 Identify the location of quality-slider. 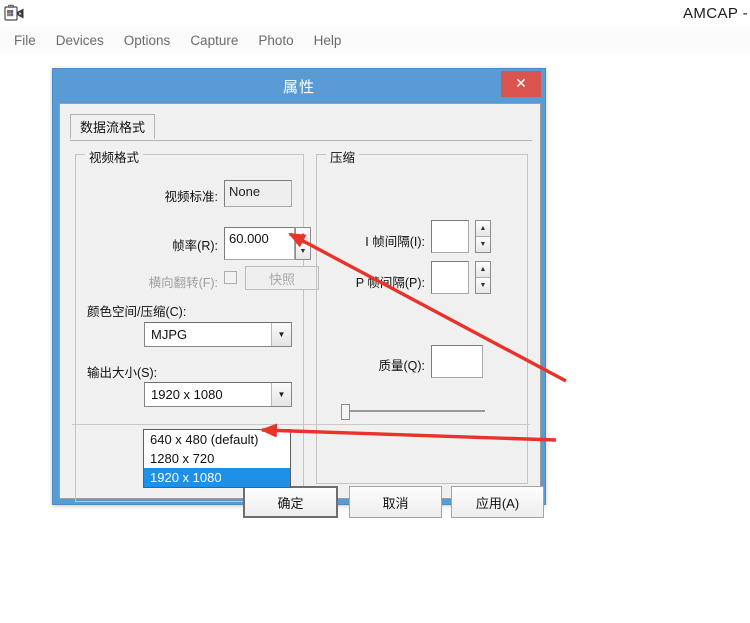
(413, 412).